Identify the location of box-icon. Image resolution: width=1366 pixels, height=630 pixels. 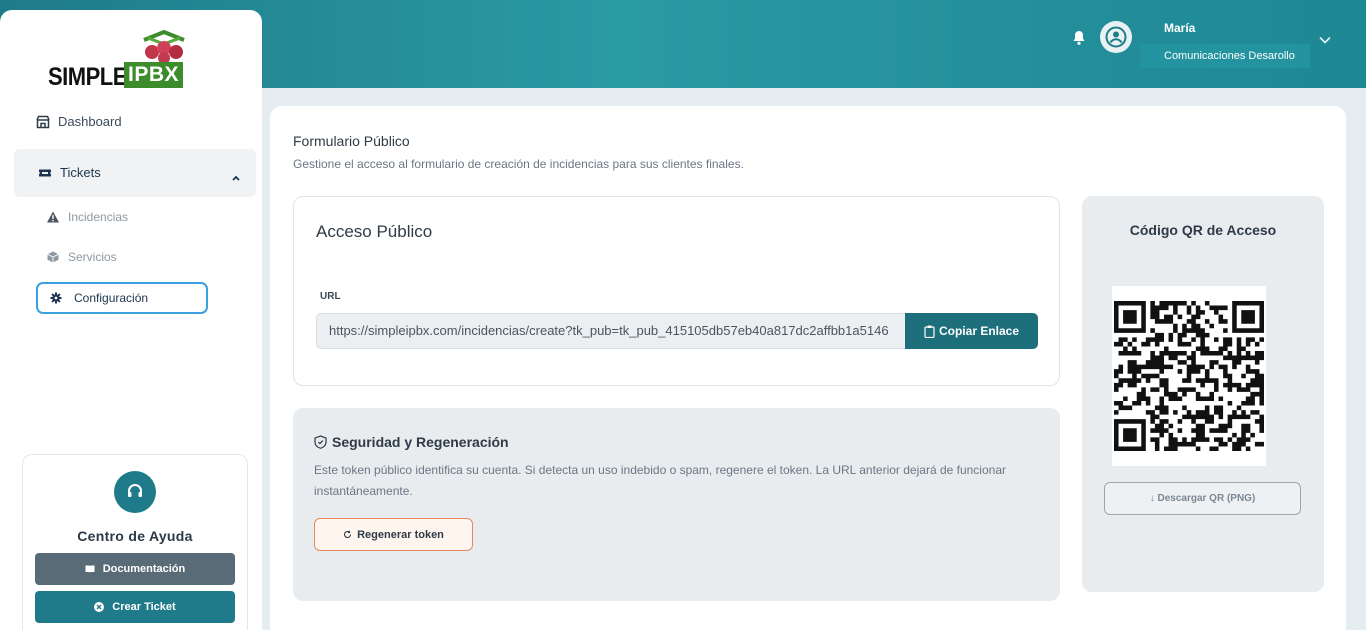
(53, 257).